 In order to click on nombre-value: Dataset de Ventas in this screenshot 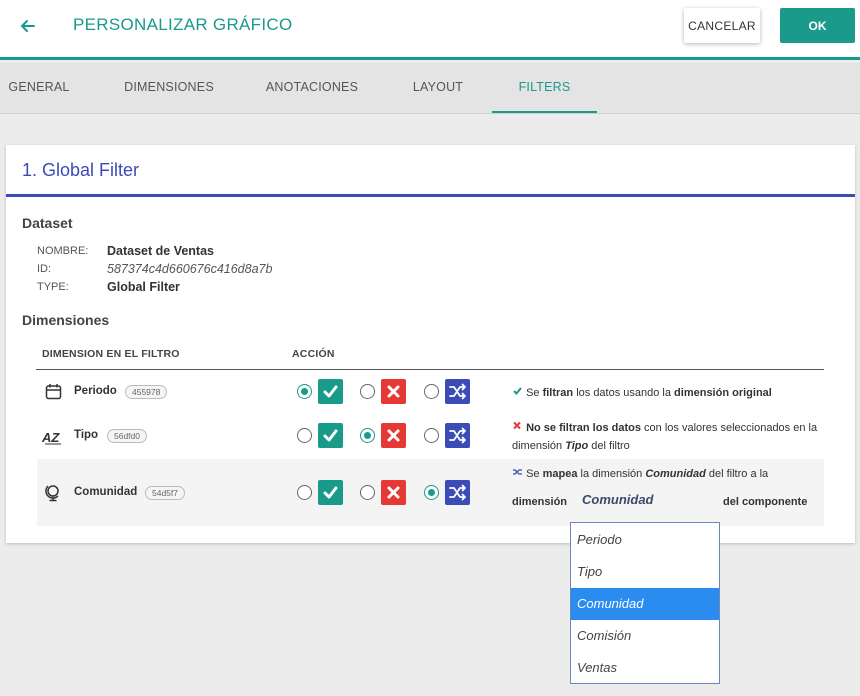, I will do `click(160, 251)`.